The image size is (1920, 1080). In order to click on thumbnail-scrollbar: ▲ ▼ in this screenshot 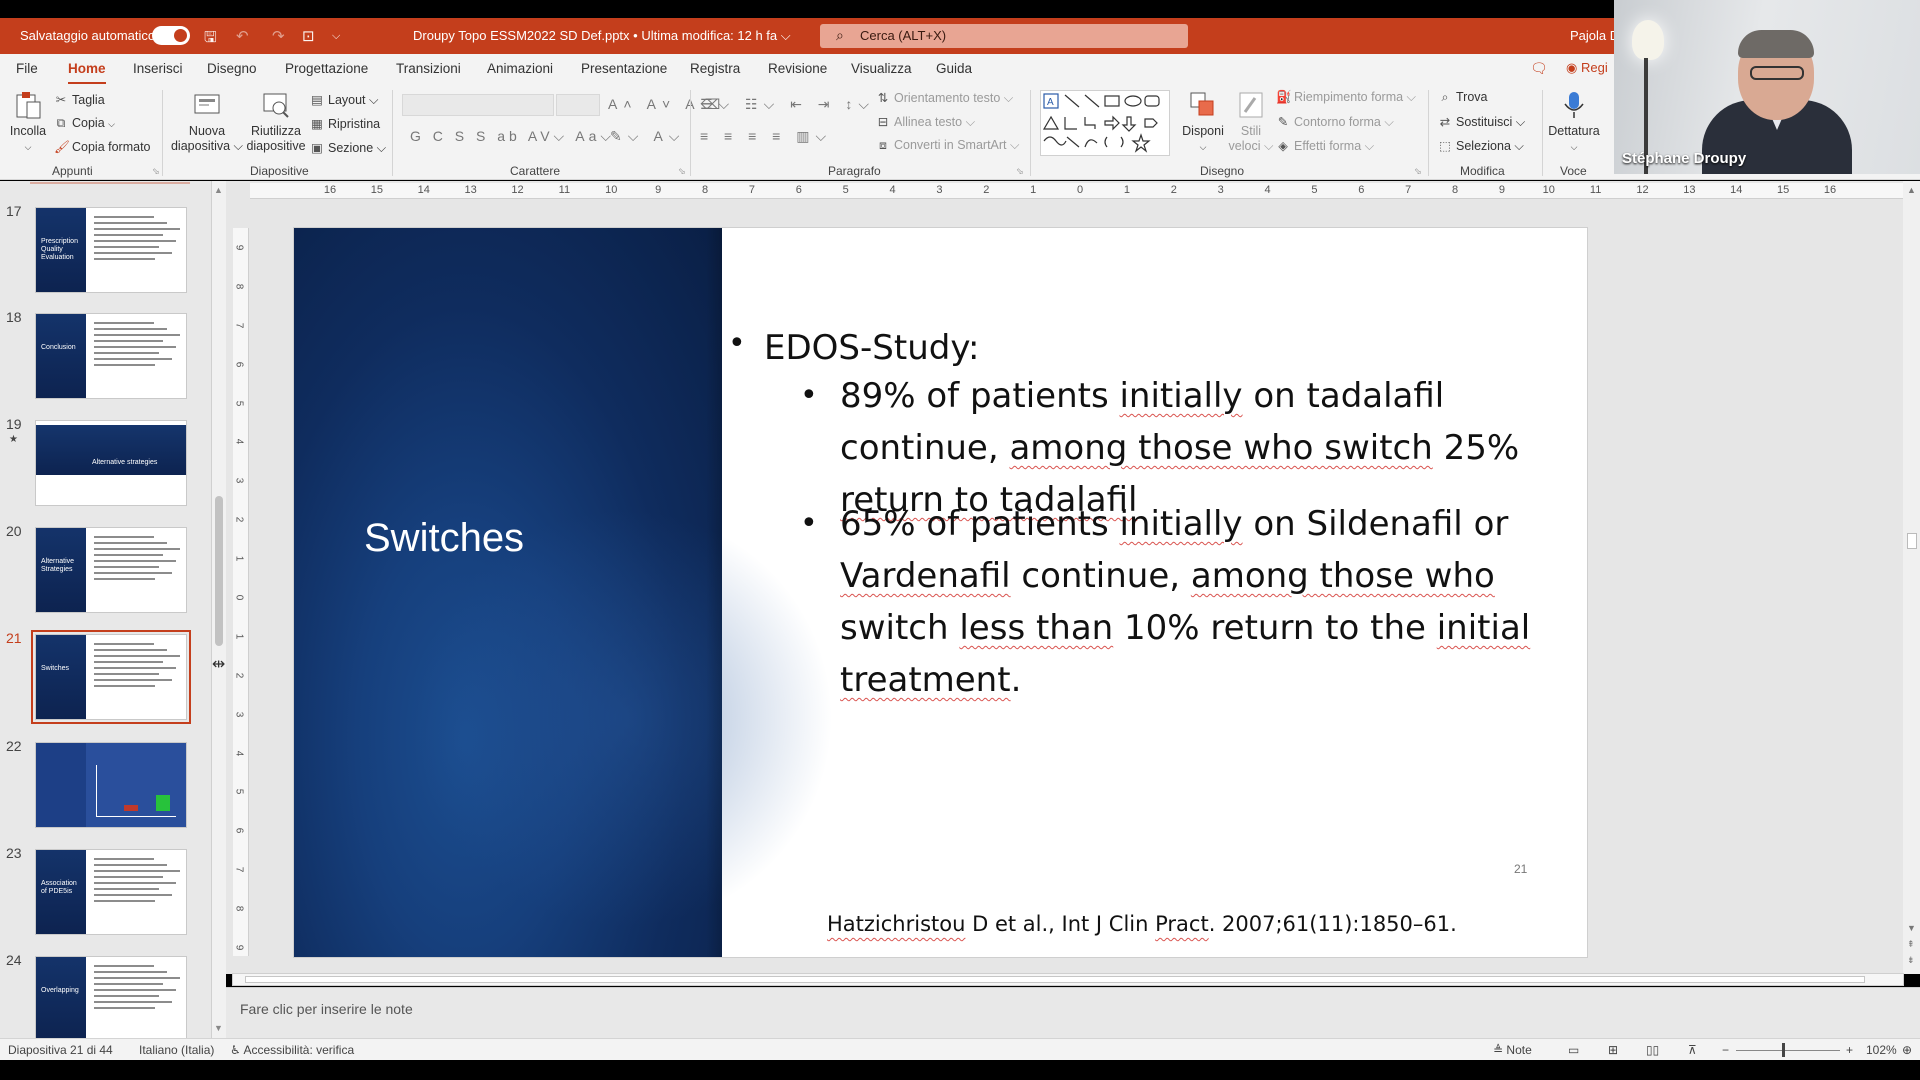, I will do `click(219, 609)`.